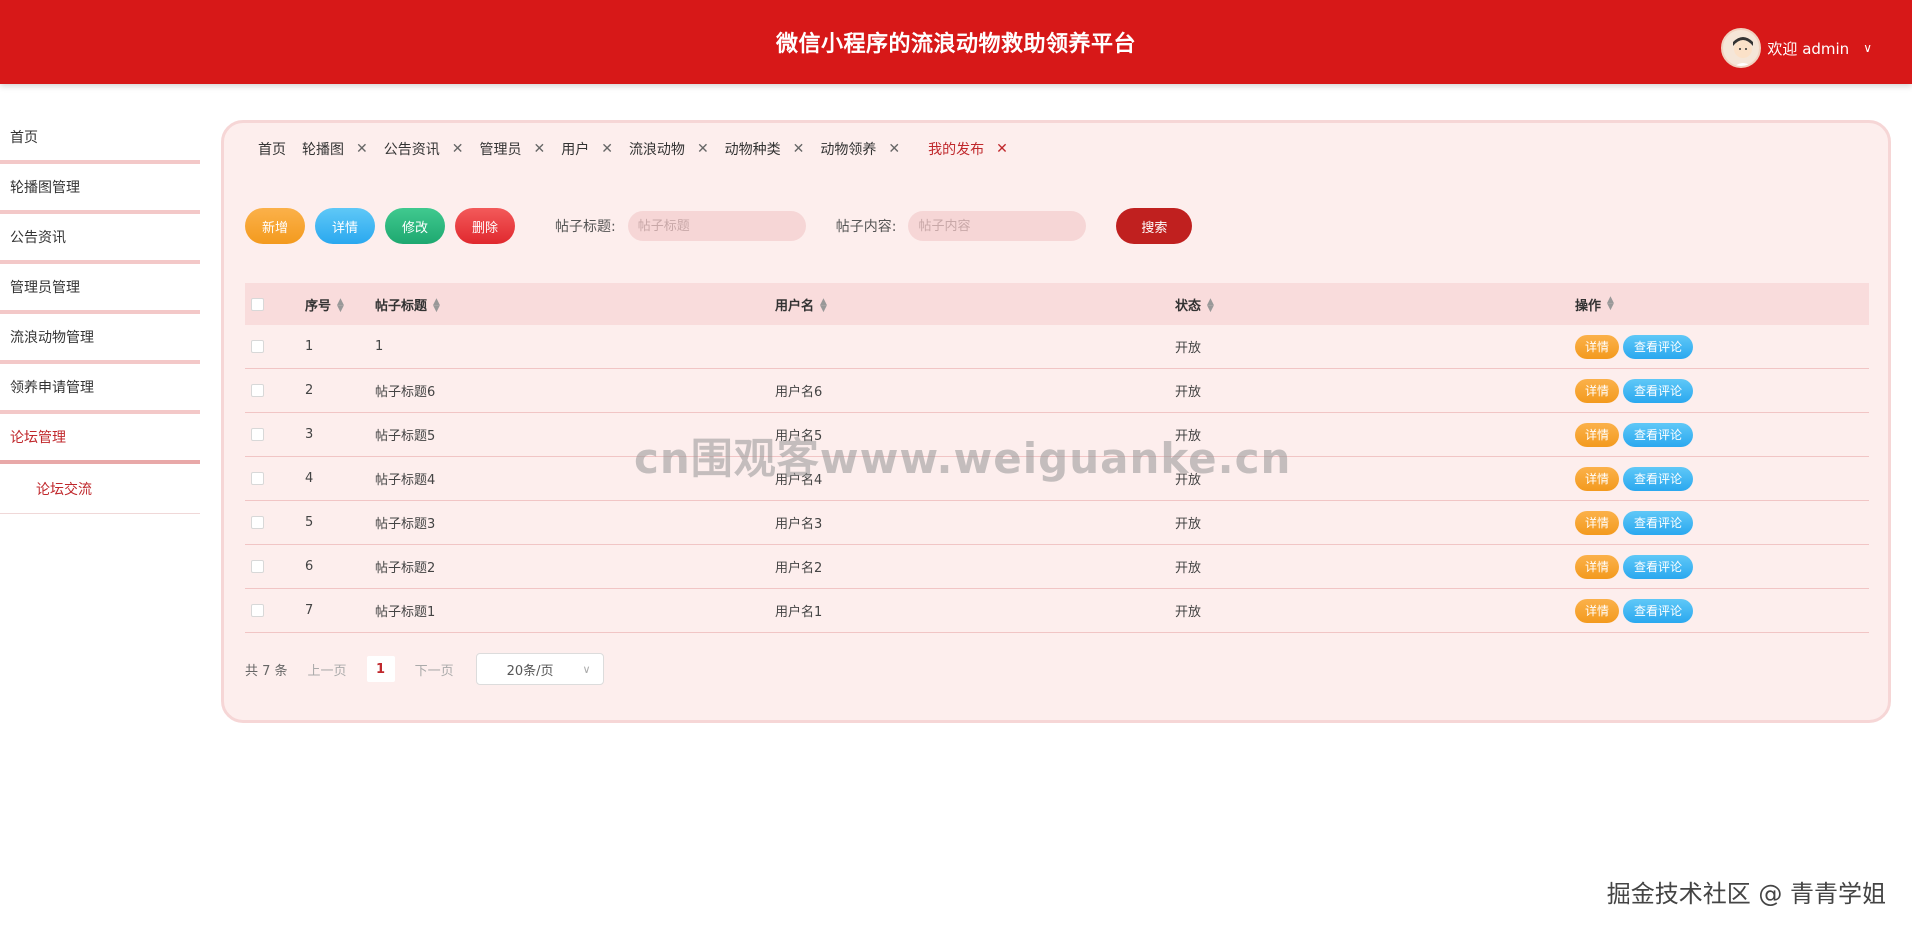  I want to click on sidebar-item-home: 首页, so click(100, 139).